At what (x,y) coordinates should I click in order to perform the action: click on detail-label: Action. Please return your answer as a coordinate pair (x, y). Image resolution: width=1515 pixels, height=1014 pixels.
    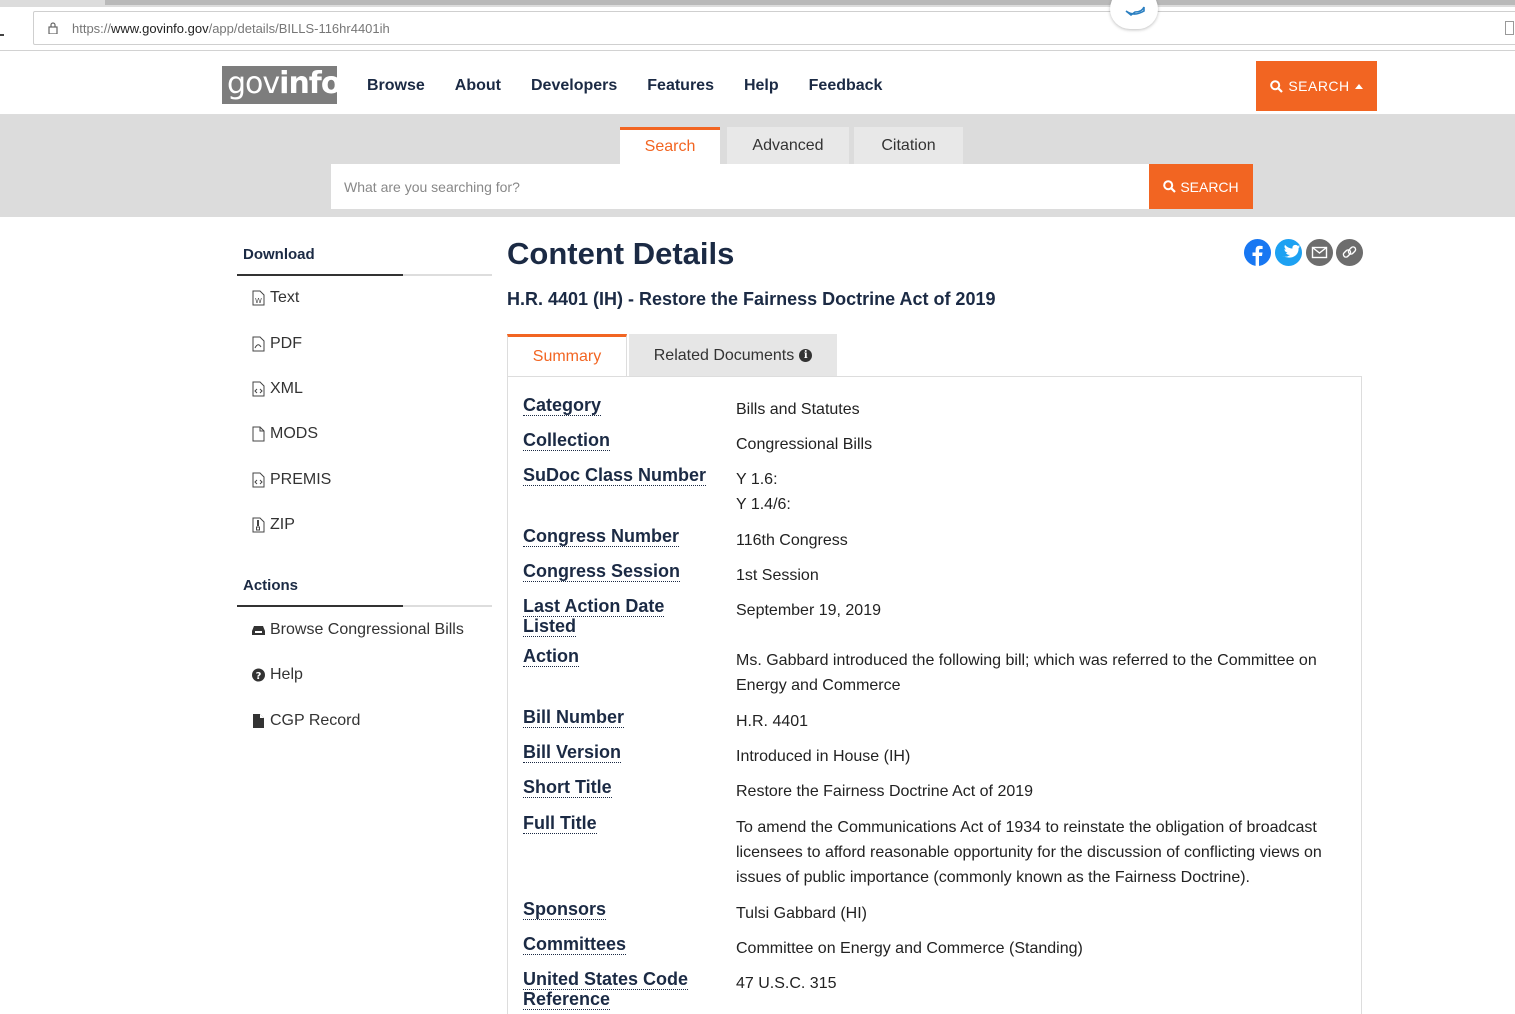
    Looking at the image, I should click on (623, 656).